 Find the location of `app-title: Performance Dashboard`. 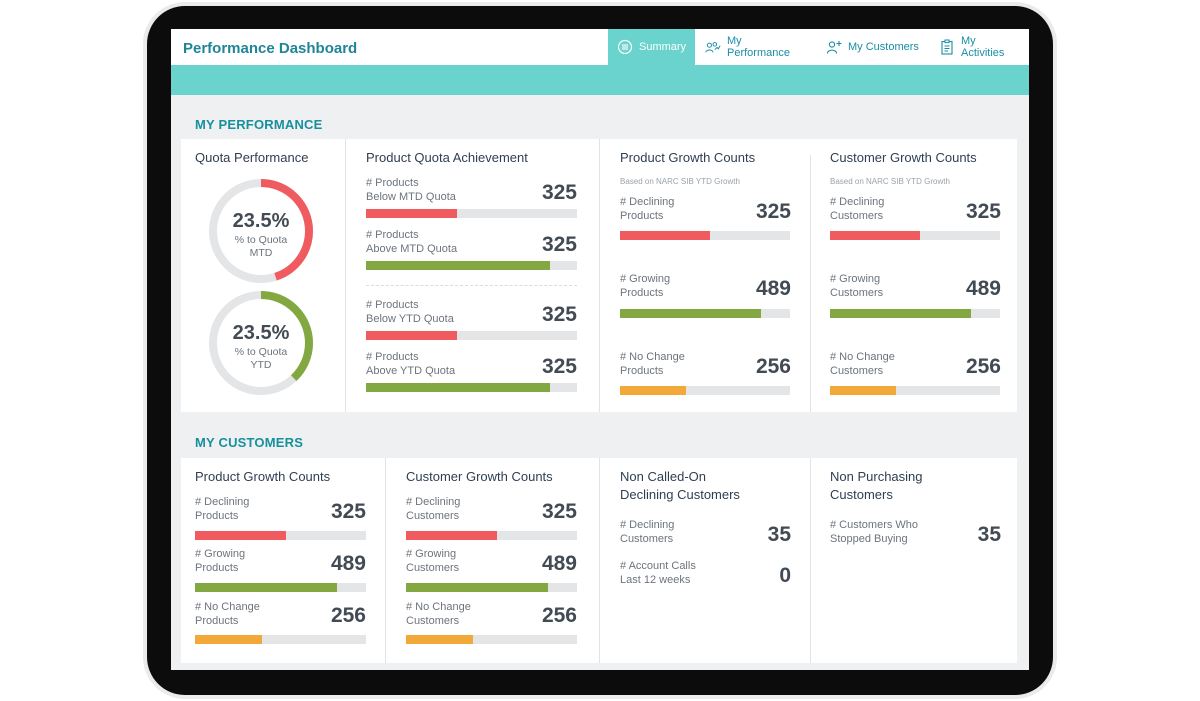

app-title: Performance Dashboard is located at coordinates (270, 48).